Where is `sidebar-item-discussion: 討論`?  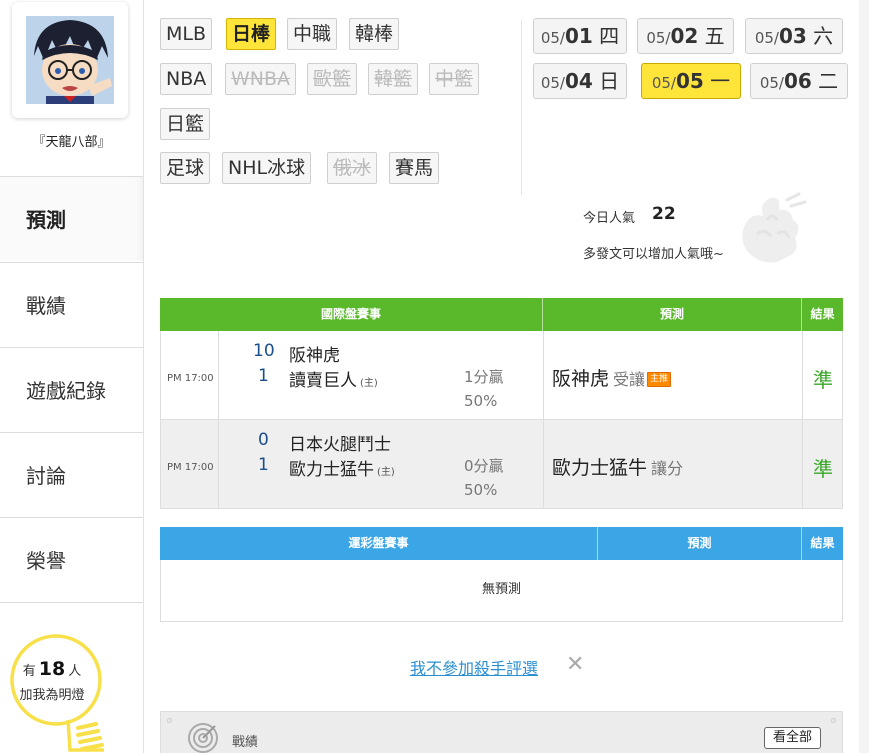 sidebar-item-discussion: 討論 is located at coordinates (71, 474).